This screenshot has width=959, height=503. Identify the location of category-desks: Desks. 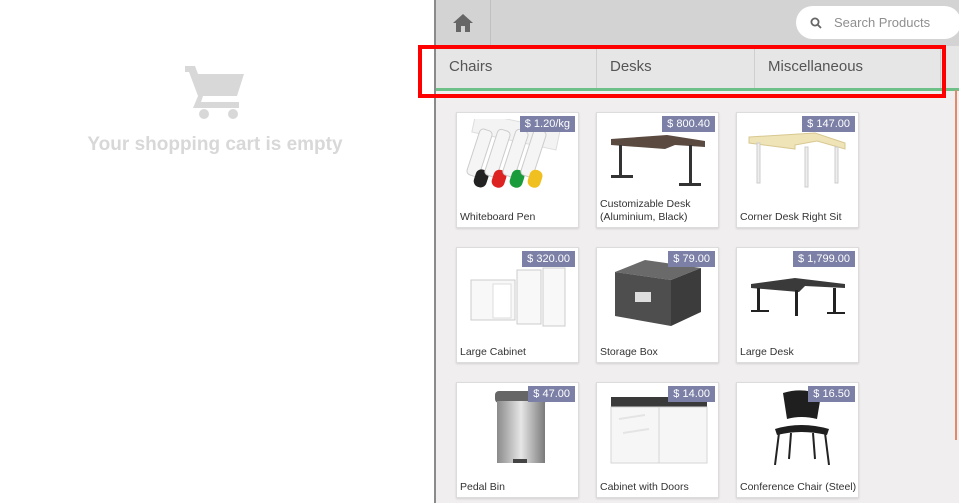
(676, 67).